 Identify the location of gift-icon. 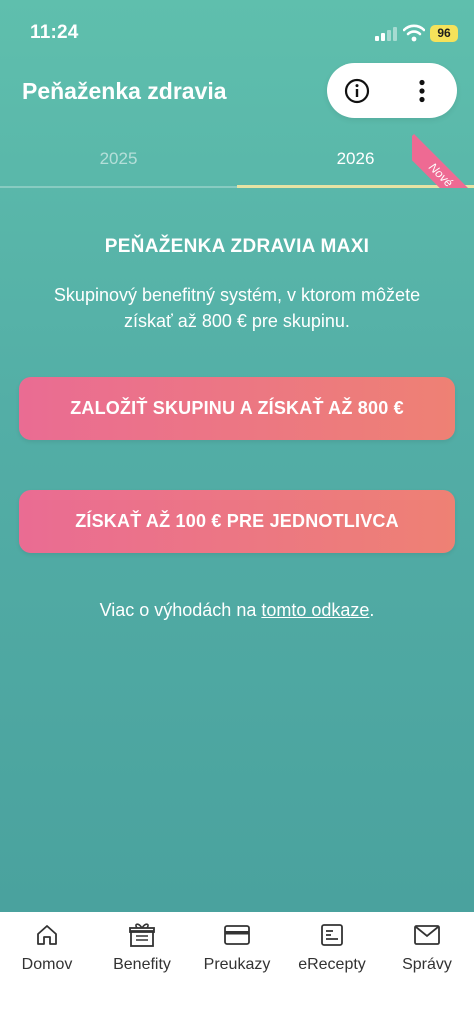
(142, 935).